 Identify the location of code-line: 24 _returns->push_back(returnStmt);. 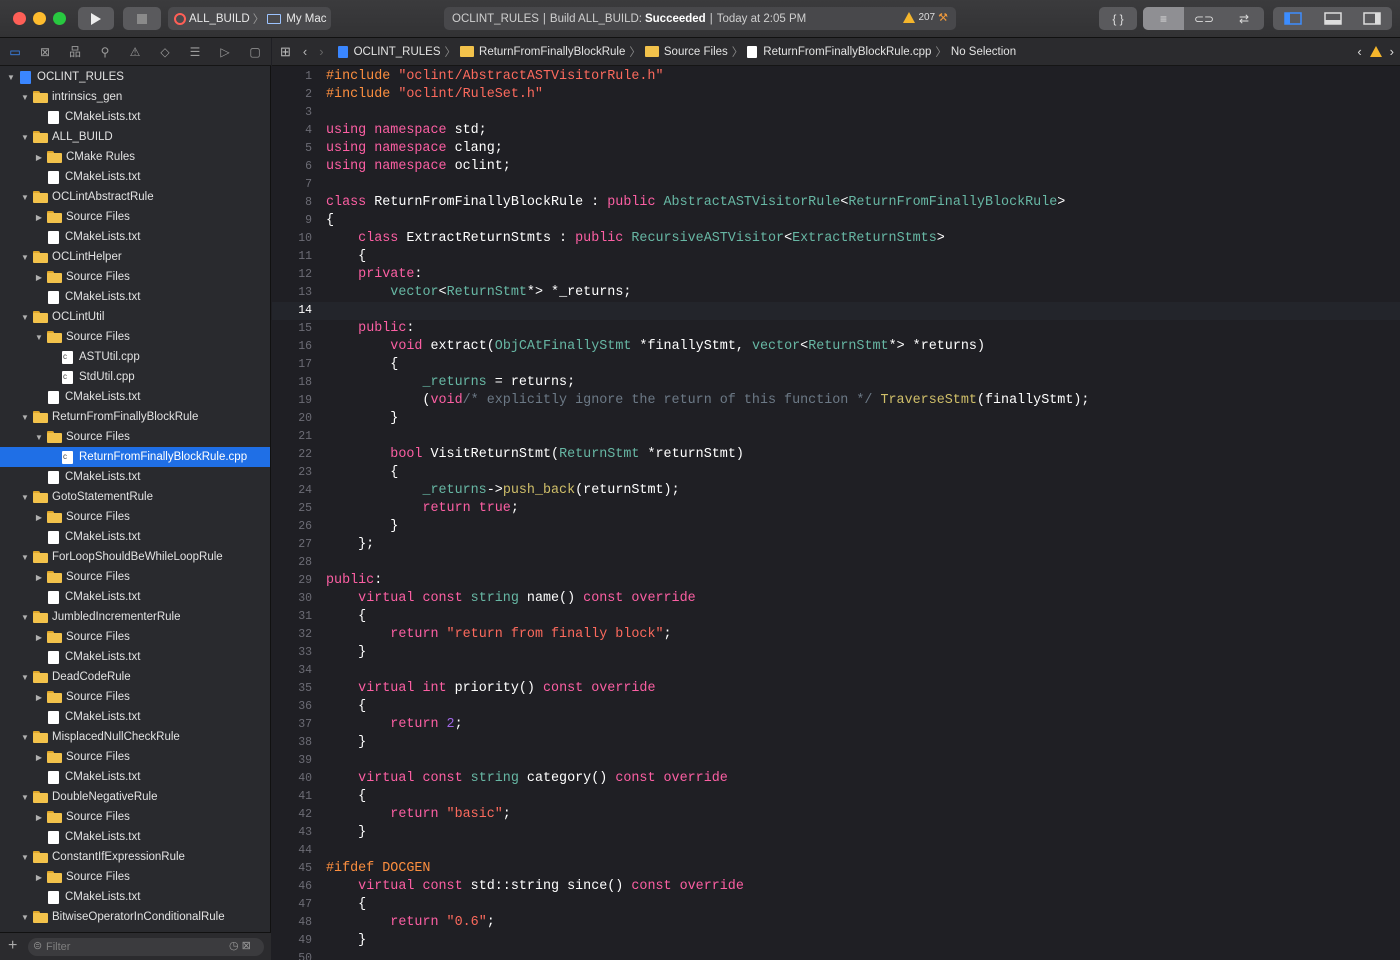
(836, 491).